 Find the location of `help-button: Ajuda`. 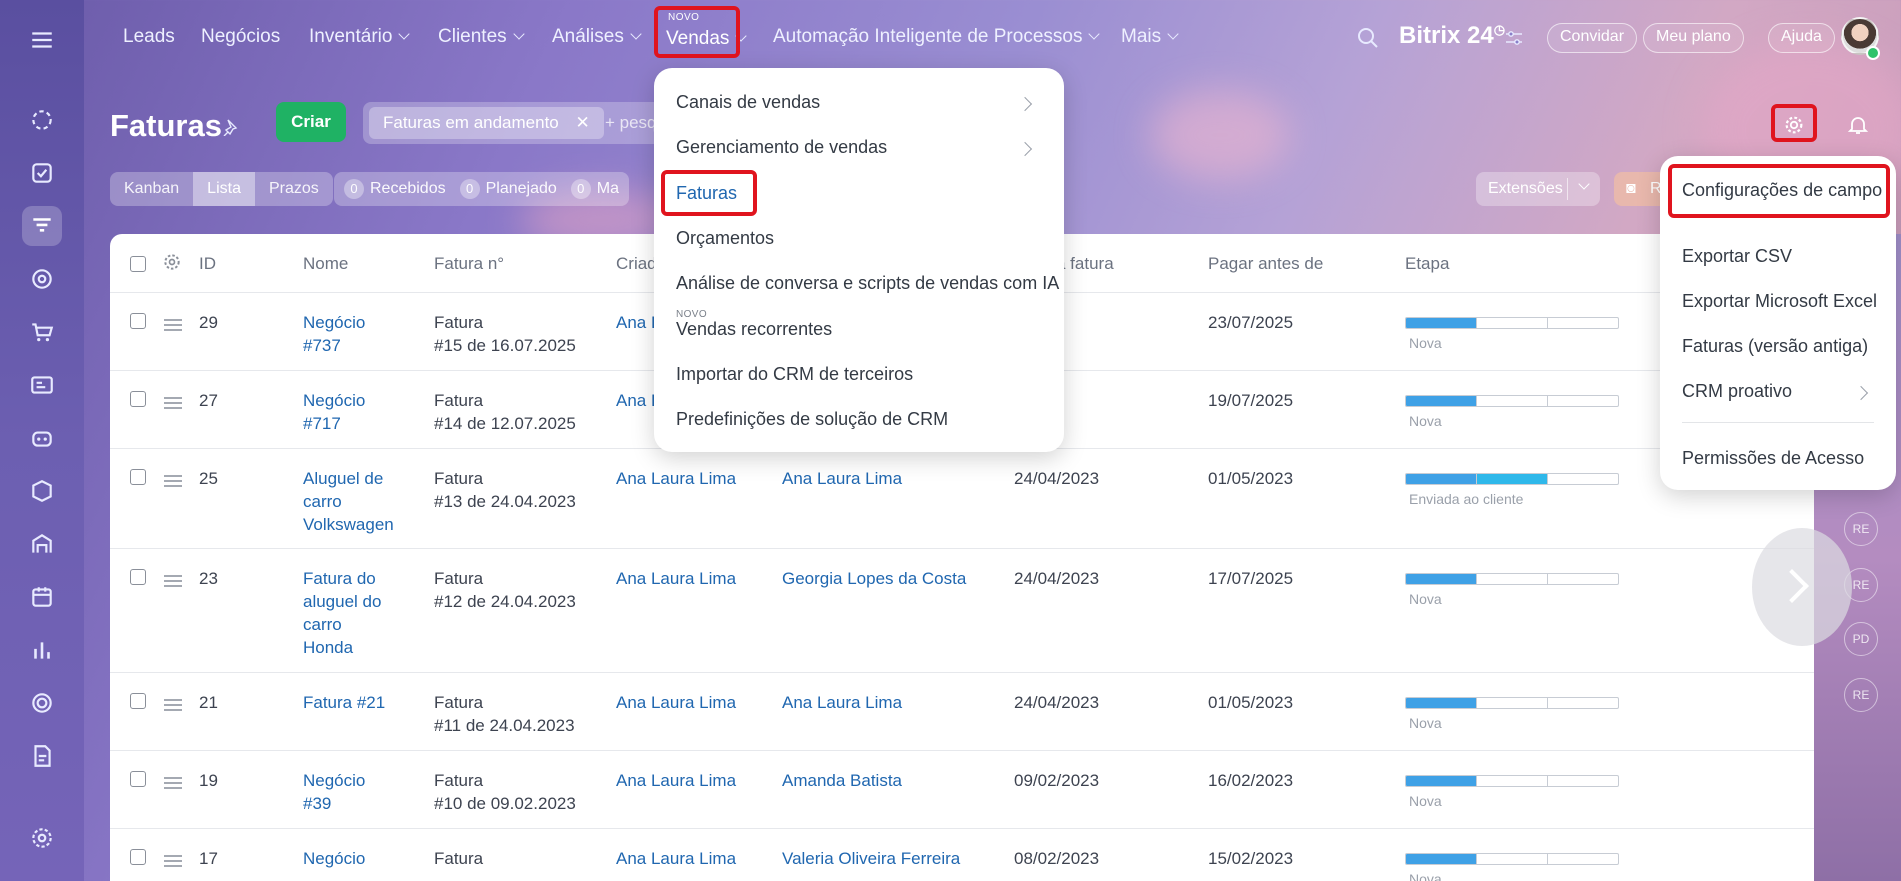

help-button: Ajuda is located at coordinates (1801, 38).